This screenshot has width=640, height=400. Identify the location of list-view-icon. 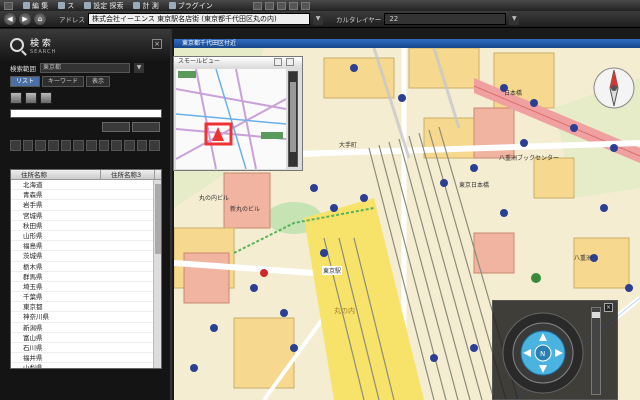
(16, 98).